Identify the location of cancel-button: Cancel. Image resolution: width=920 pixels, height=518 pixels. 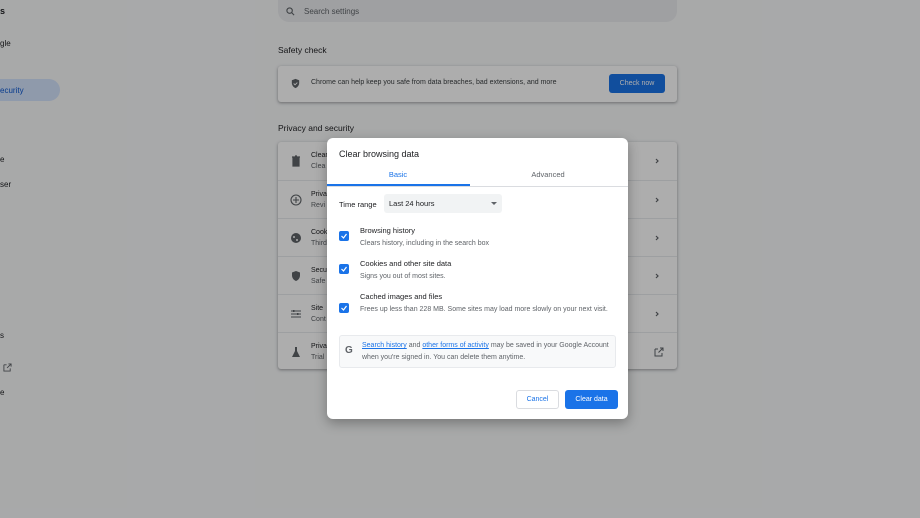
(537, 399).